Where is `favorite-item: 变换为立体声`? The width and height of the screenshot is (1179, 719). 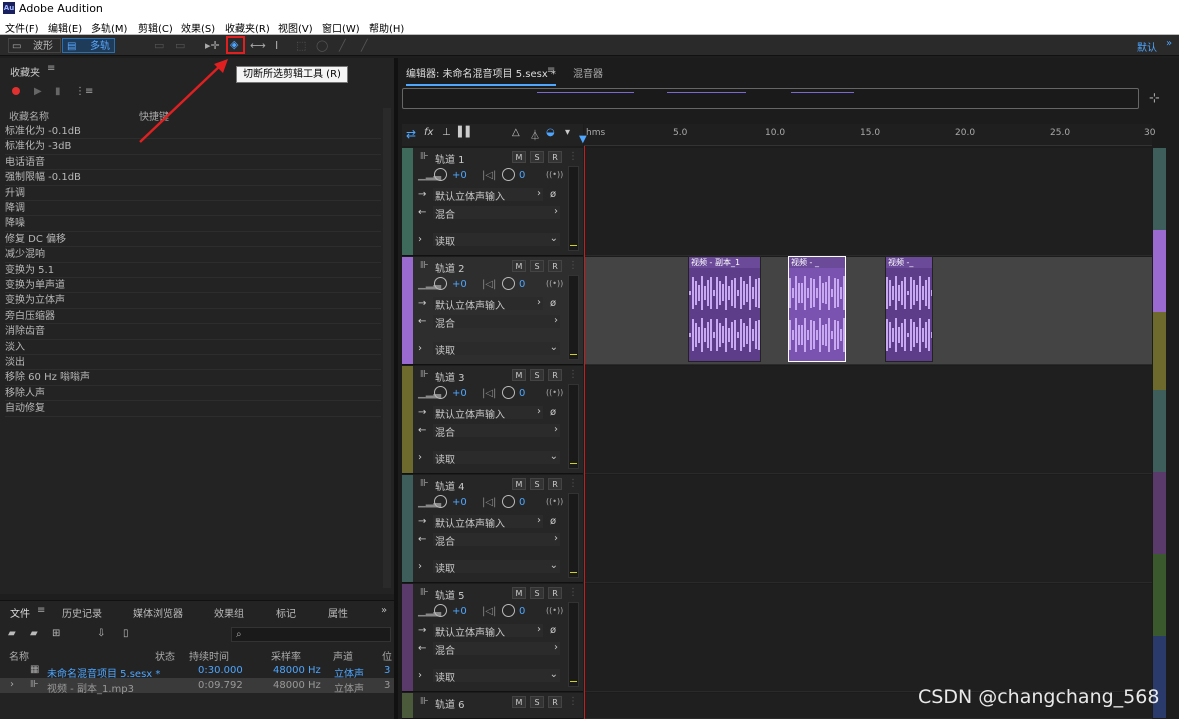 favorite-item: 变换为立体声 is located at coordinates (193, 301).